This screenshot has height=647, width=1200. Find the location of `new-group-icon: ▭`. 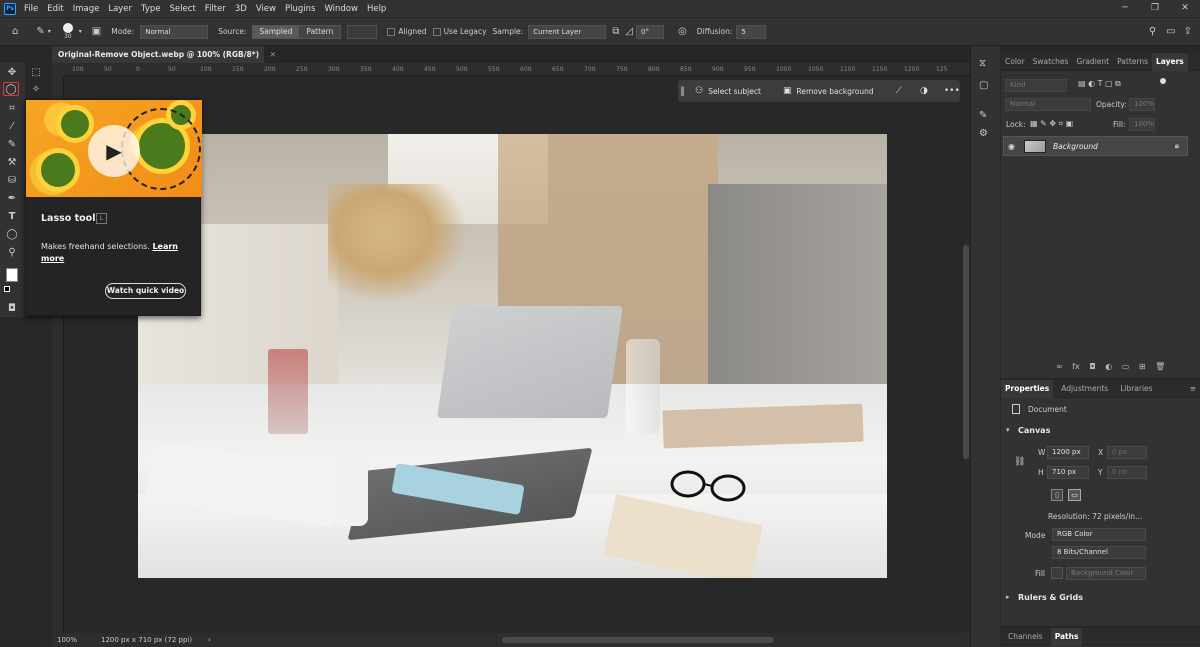

new-group-icon: ▭ is located at coordinates (1126, 366).